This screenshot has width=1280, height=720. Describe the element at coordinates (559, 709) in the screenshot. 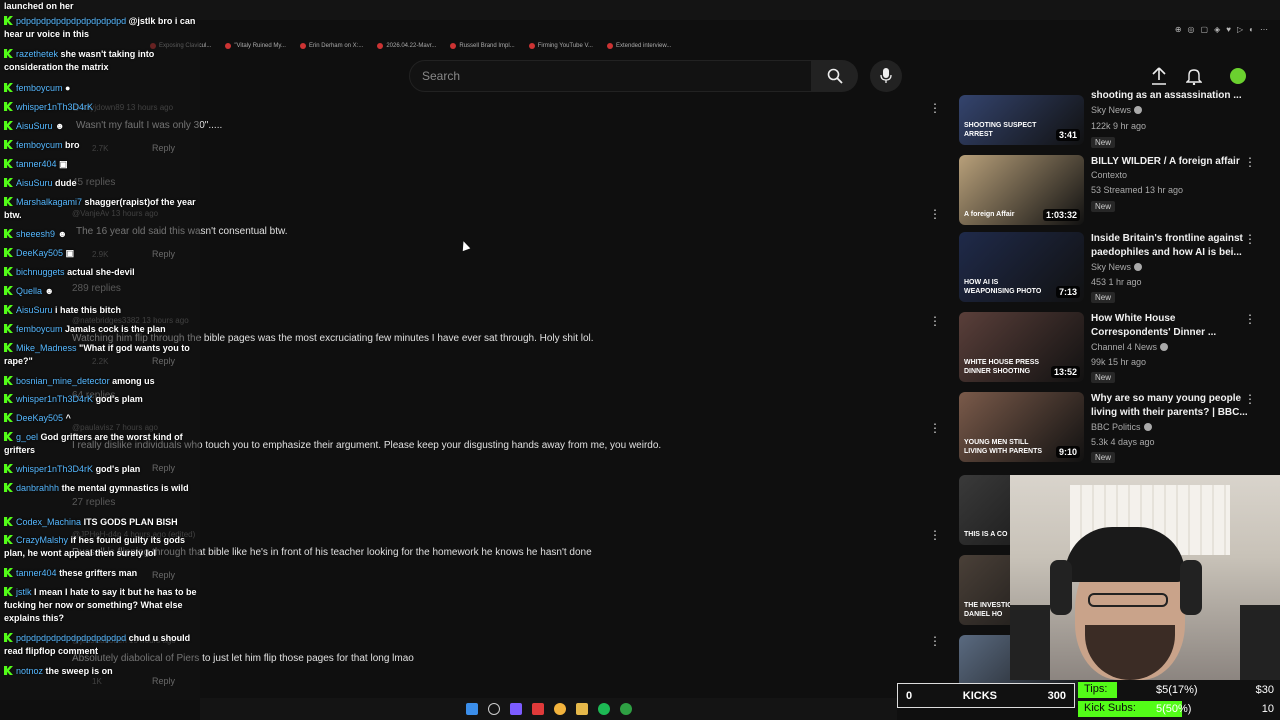

I see `chrome-icon` at that location.